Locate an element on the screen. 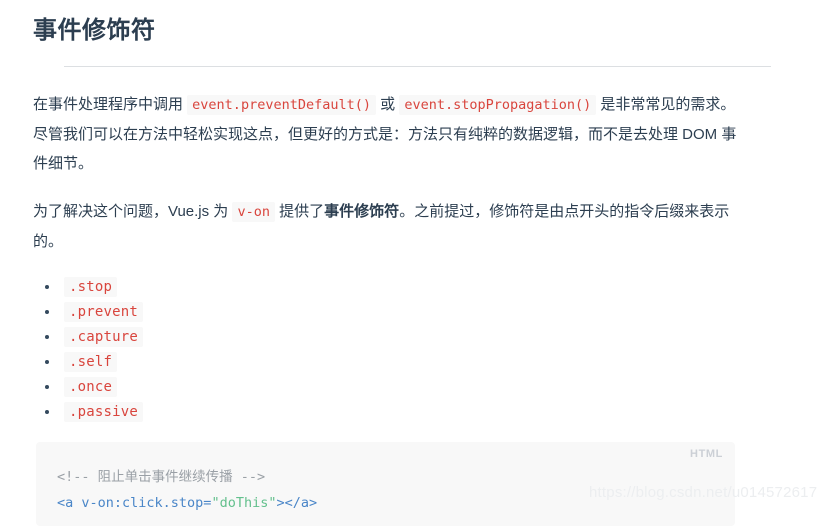 The width and height of the screenshot is (834, 526). list-item: .prevent is located at coordinates (417, 311).